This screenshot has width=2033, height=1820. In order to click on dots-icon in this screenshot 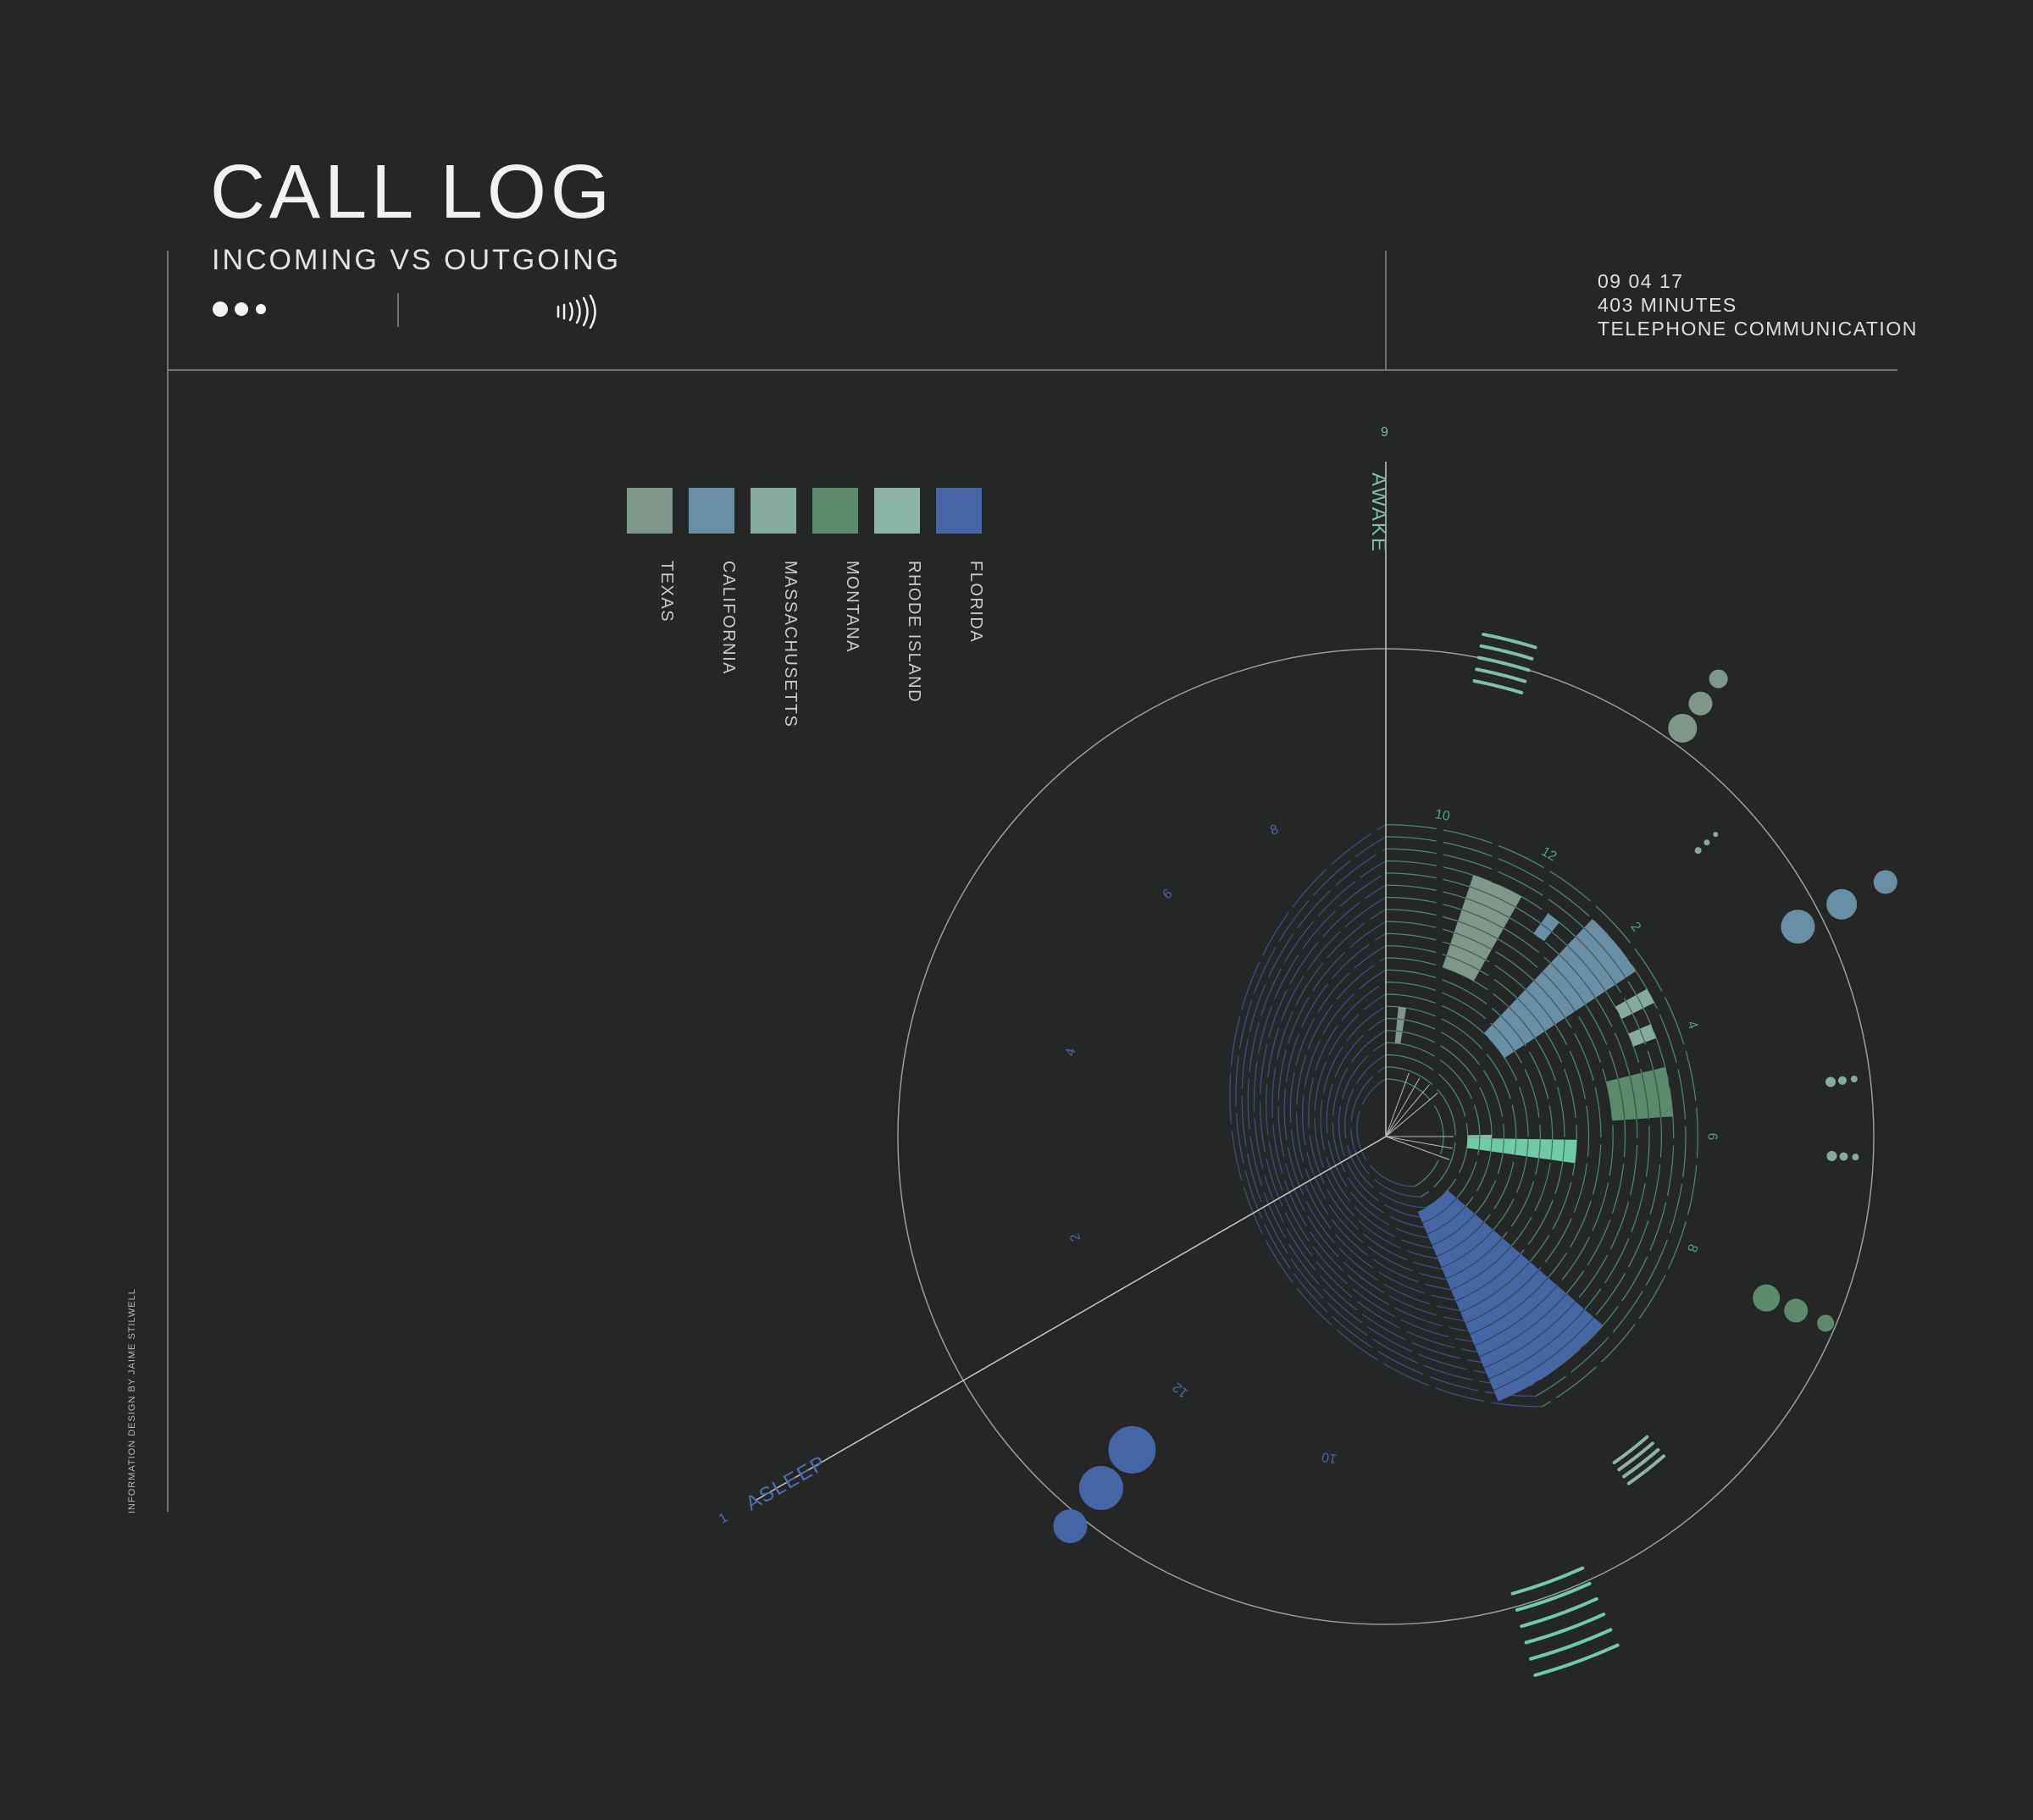, I will do `click(239, 309)`.